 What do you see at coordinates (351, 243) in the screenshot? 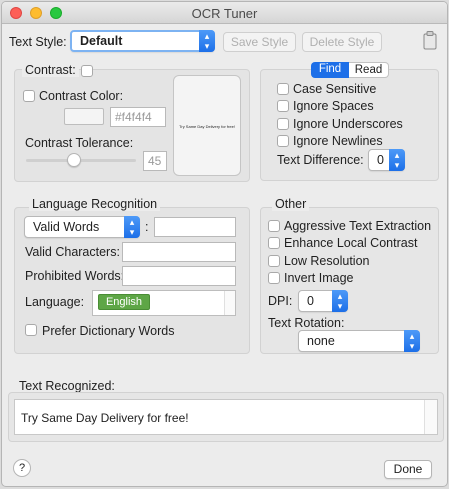
I see `enhance-contrast-label: Enhance Local Contrast` at bounding box center [351, 243].